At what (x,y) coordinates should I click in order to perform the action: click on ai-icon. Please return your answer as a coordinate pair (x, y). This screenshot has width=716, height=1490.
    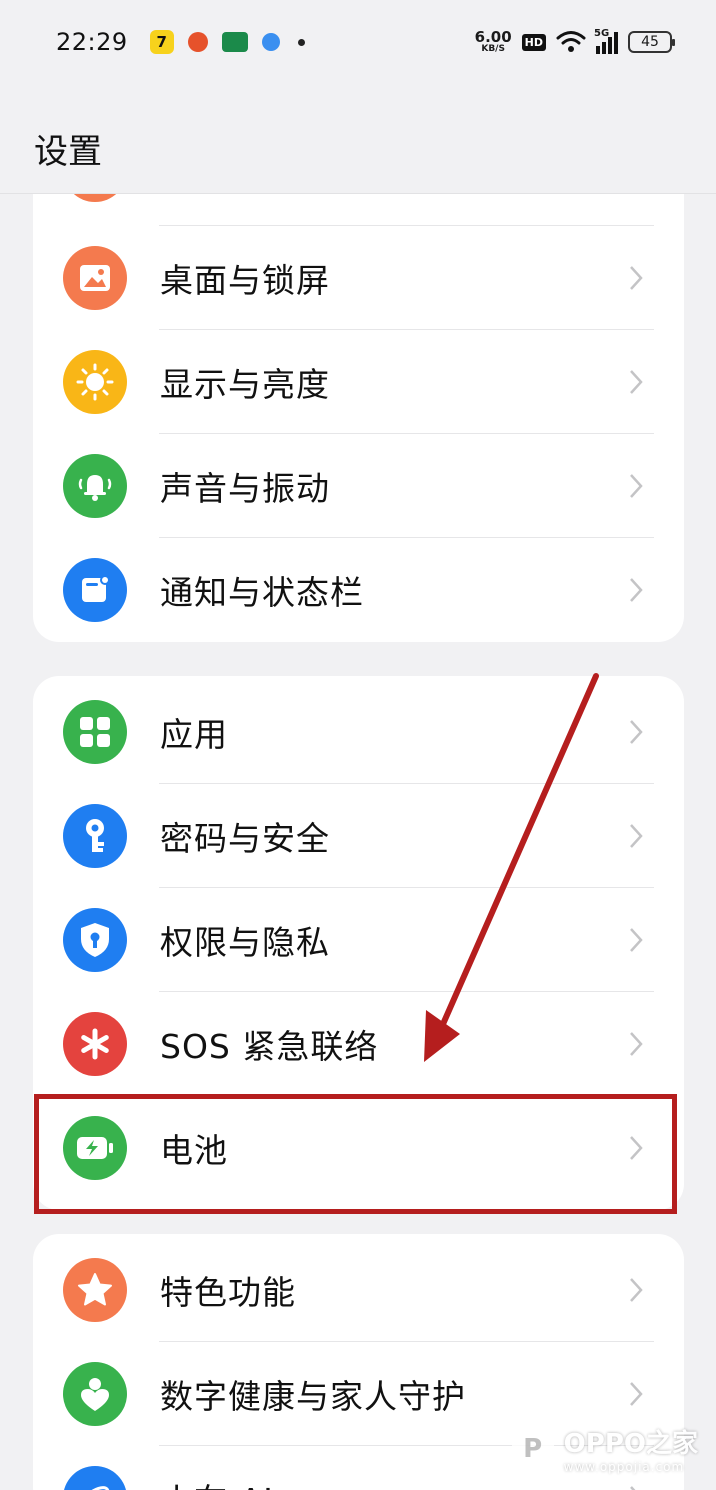
    Looking at the image, I should click on (95, 1478).